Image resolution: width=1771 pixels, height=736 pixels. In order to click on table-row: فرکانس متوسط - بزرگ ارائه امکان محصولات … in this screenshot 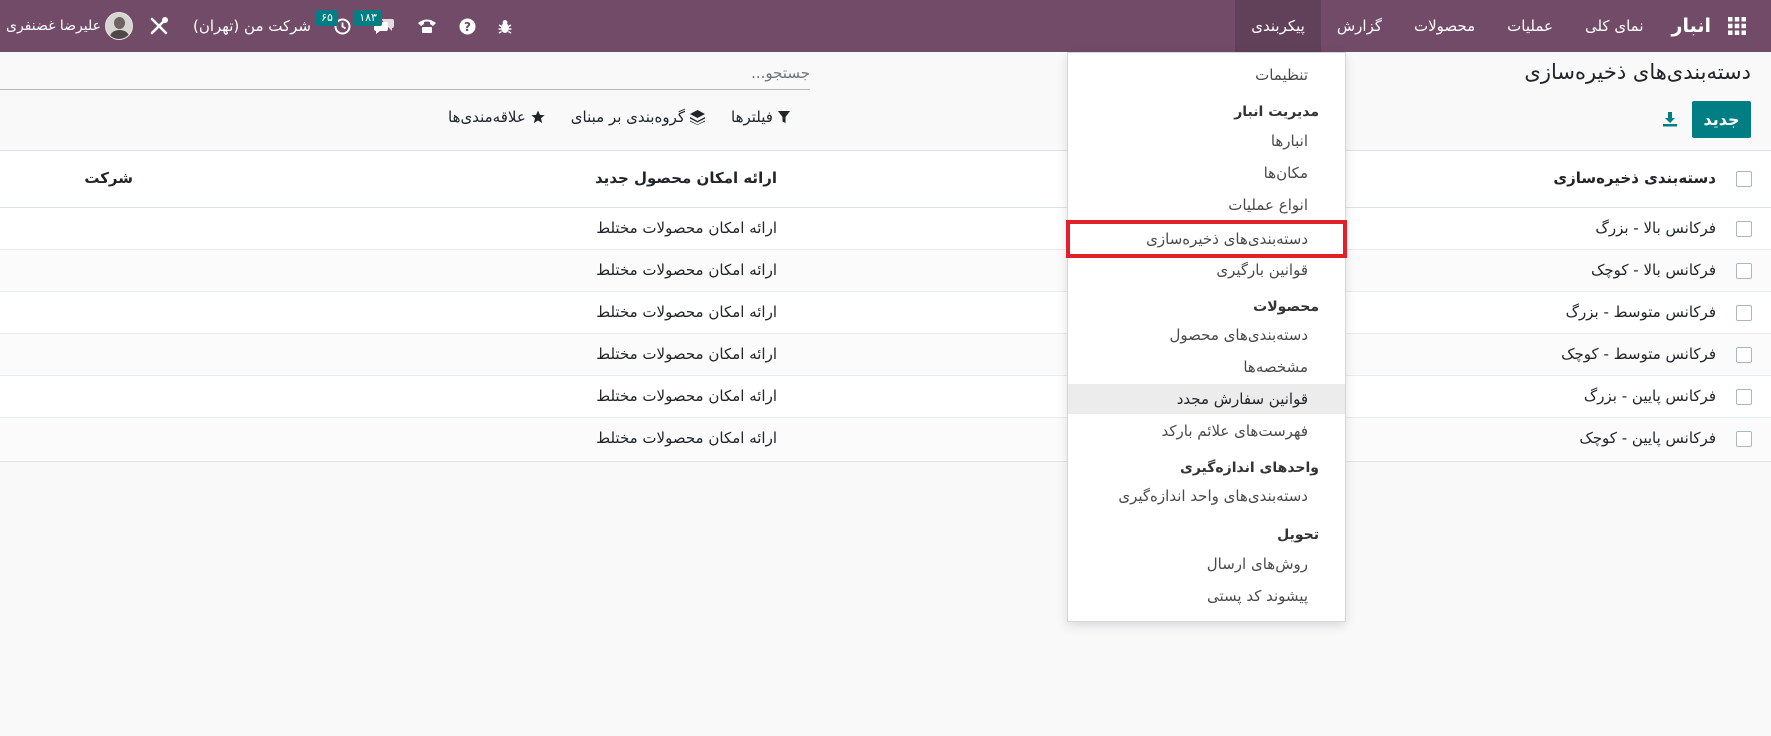, I will do `click(885, 313)`.